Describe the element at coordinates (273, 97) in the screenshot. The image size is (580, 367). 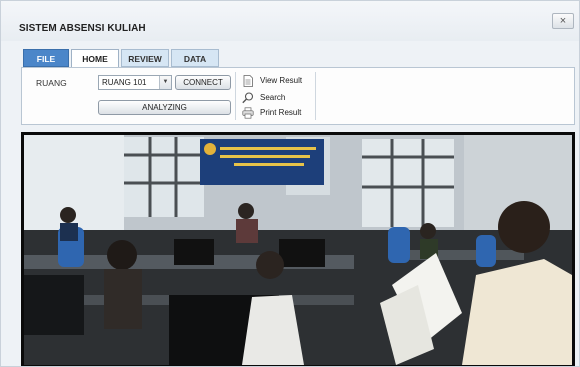
I see `search-label: Search` at that location.